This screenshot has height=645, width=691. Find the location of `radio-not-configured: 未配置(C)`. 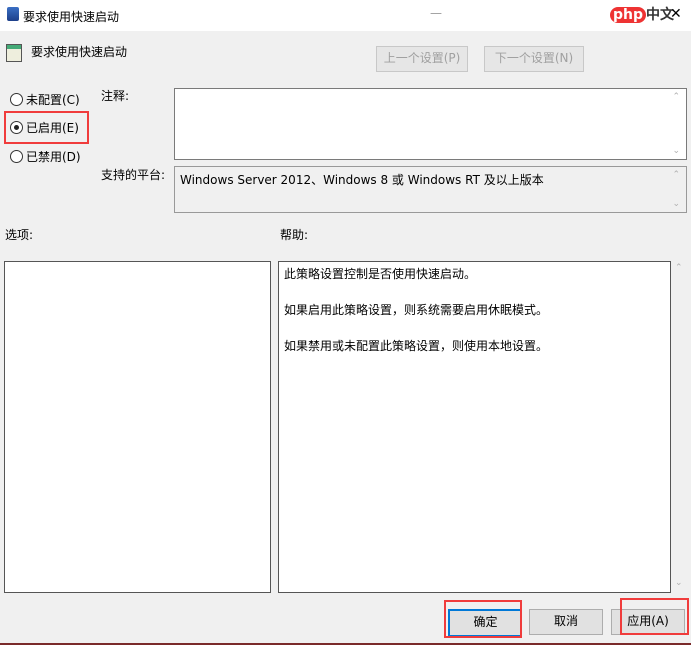

radio-not-configured: 未配置(C) is located at coordinates (45, 99).